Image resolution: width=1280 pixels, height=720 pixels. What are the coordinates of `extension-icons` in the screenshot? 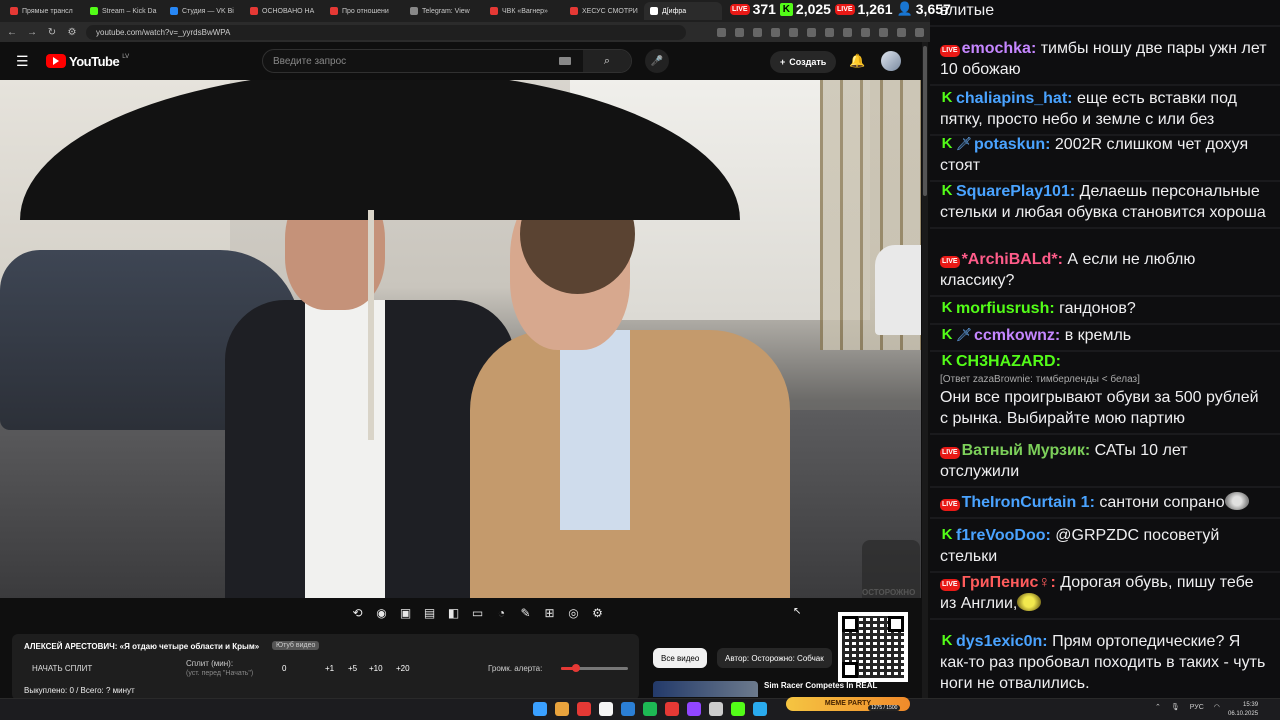 It's located at (820, 32).